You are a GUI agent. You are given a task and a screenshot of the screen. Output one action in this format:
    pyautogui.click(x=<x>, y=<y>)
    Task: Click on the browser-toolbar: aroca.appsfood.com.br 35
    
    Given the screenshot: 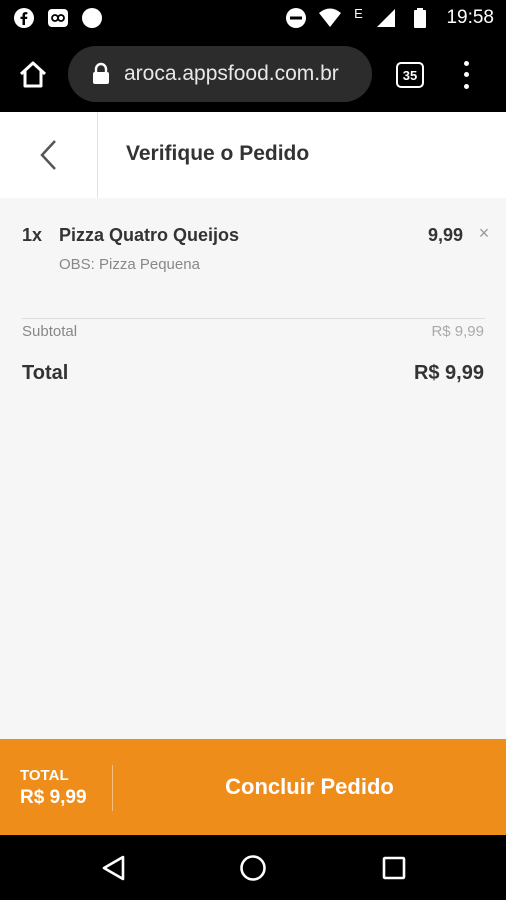 What is the action you would take?
    pyautogui.click(x=253, y=74)
    